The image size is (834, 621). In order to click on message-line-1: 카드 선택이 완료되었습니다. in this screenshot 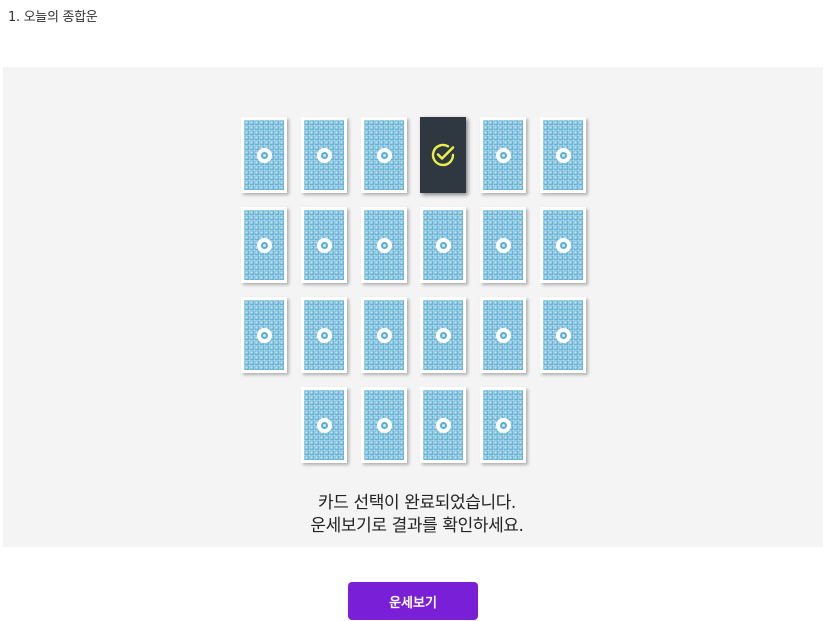, I will do `click(417, 503)`.